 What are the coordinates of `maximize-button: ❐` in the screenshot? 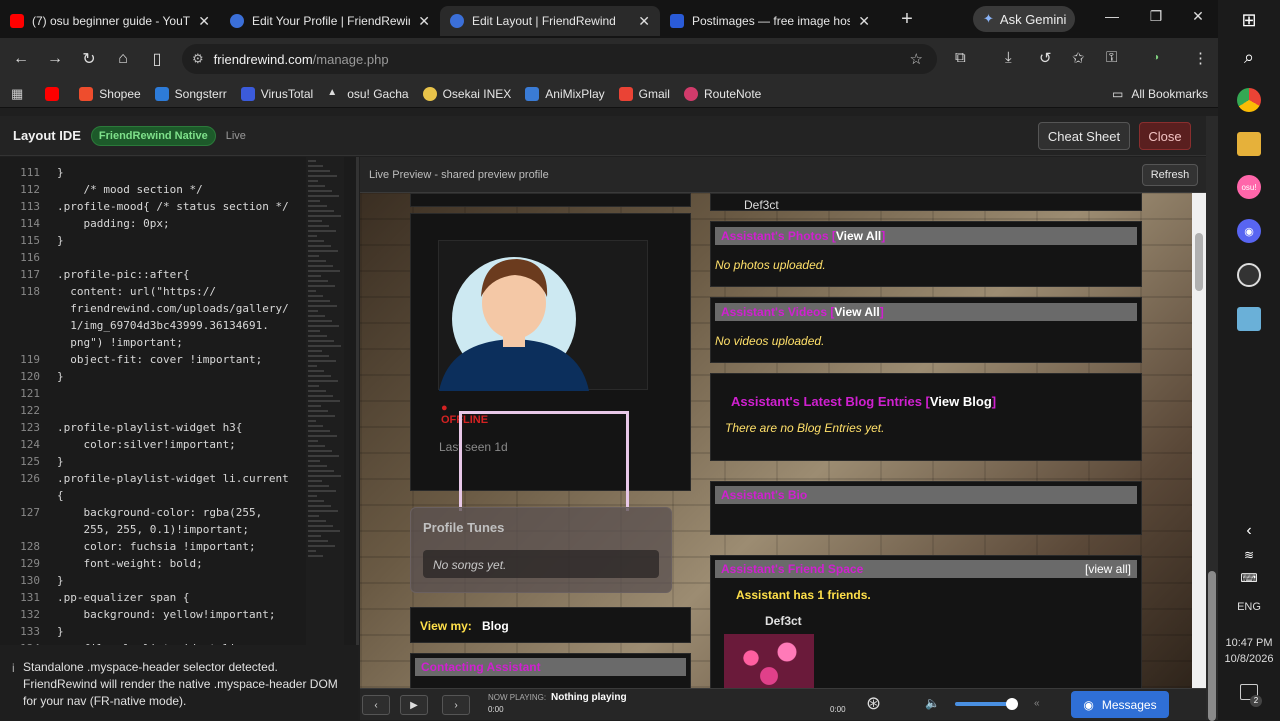 It's located at (1156, 16).